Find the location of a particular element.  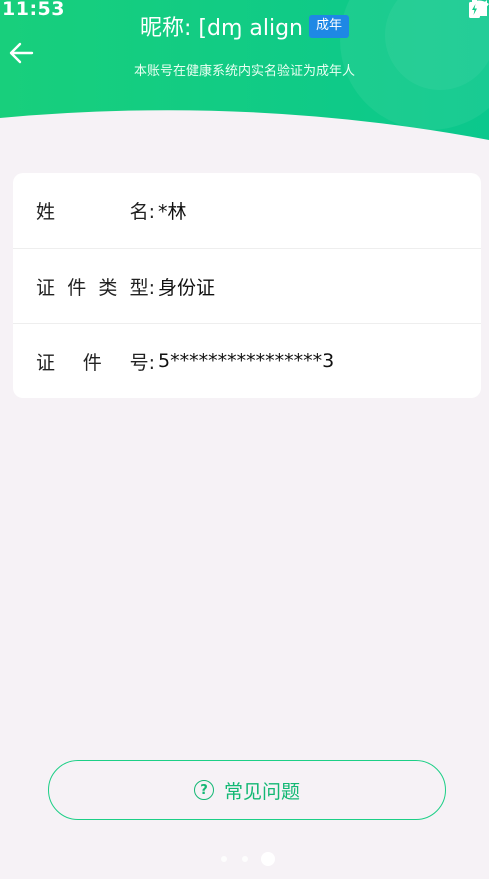

faq-button: ? 常见问题 is located at coordinates (247, 790).